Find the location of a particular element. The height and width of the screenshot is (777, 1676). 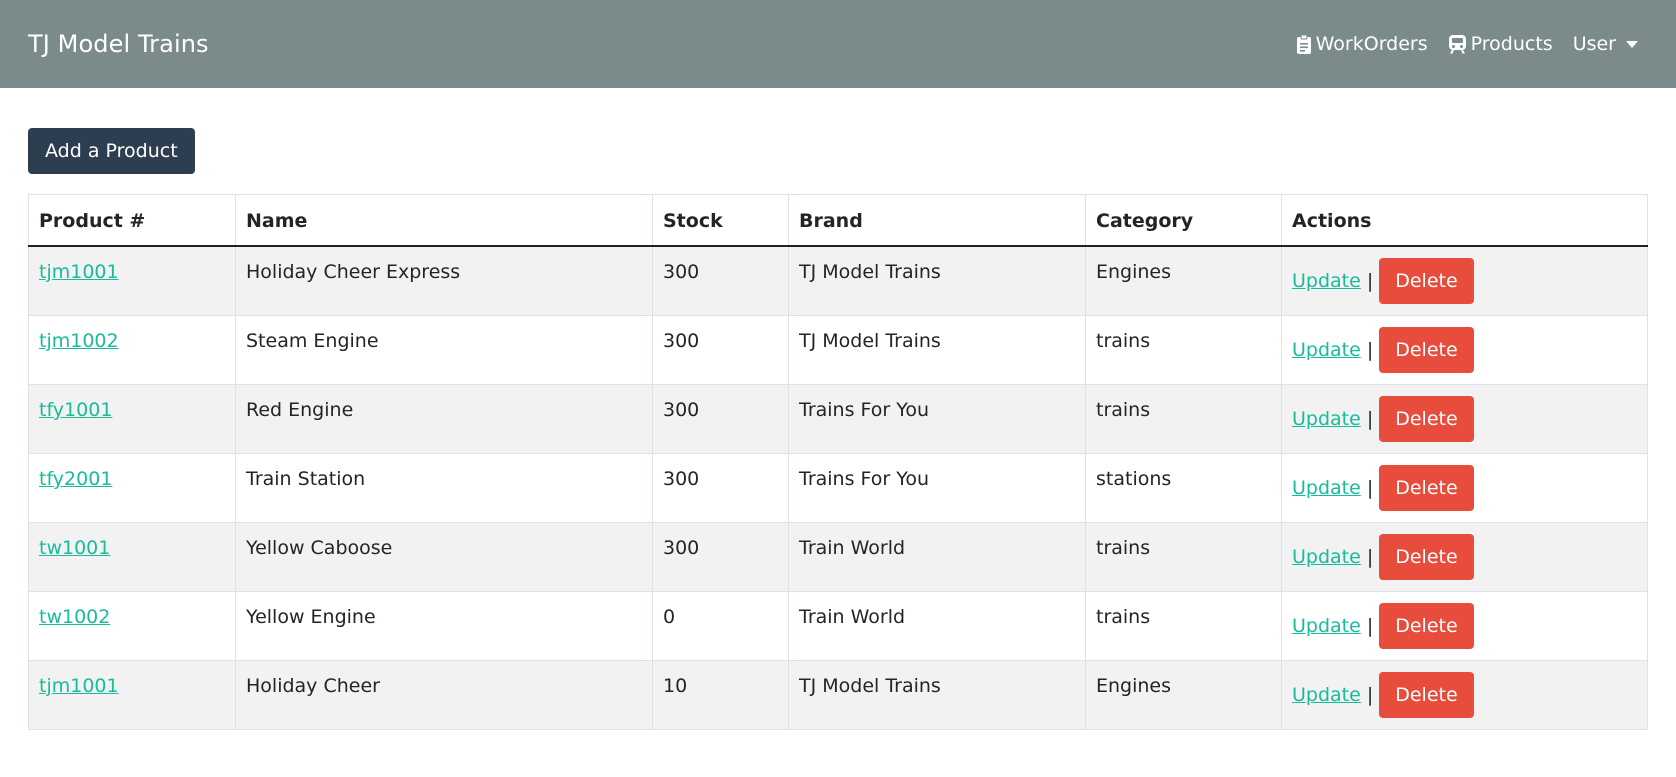

product-name: Yellow Caboose is located at coordinates (319, 548).